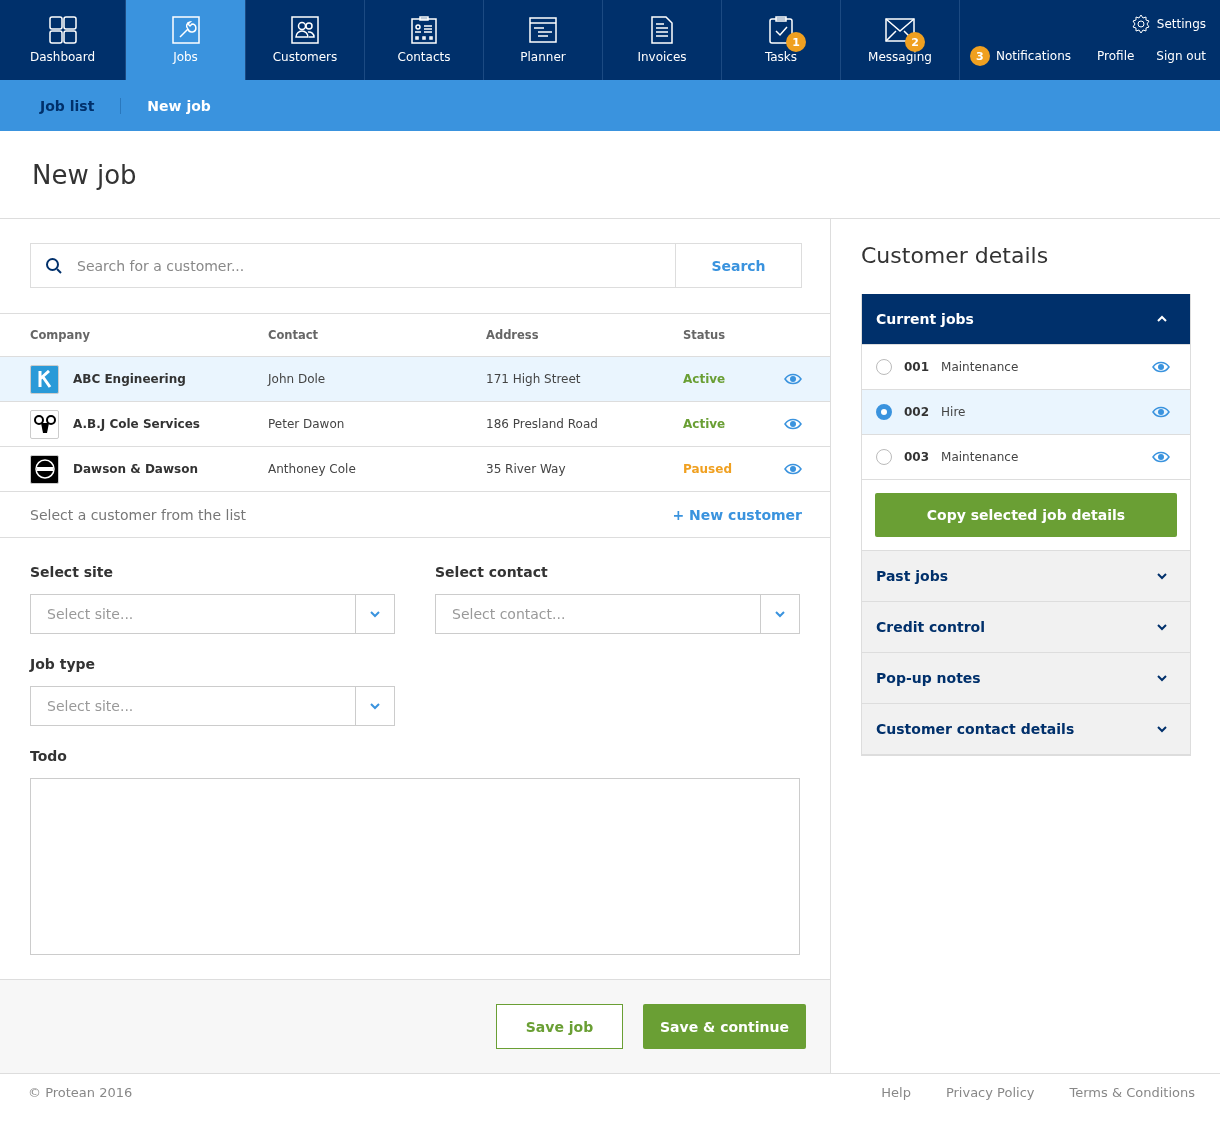 Image resolution: width=1220 pixels, height=1127 pixels. What do you see at coordinates (80, 1092) in the screenshot?
I see `copyright-text: © Protean 2016` at bounding box center [80, 1092].